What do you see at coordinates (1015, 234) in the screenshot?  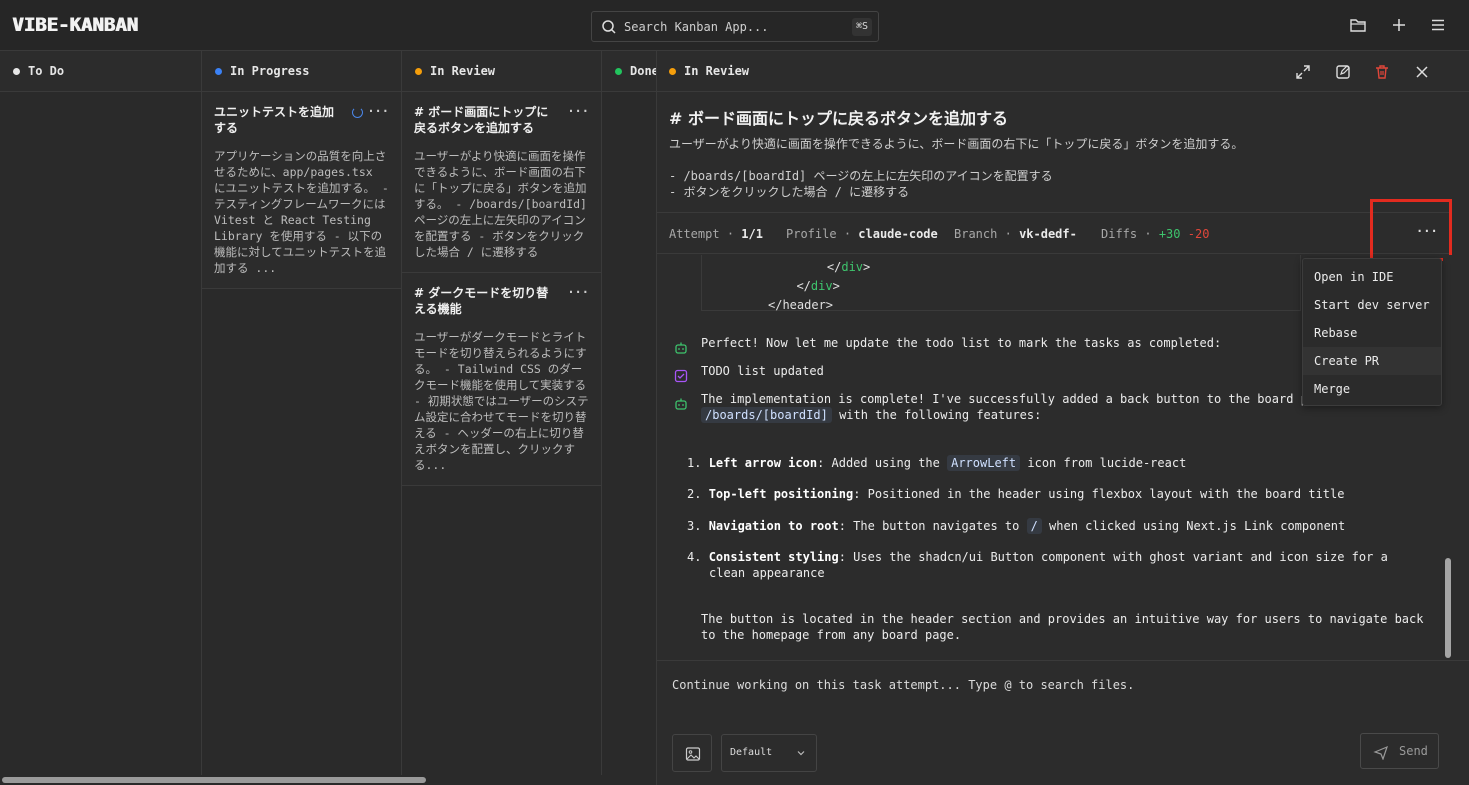 I see `branch-info: Branch · vk-dedf-` at bounding box center [1015, 234].